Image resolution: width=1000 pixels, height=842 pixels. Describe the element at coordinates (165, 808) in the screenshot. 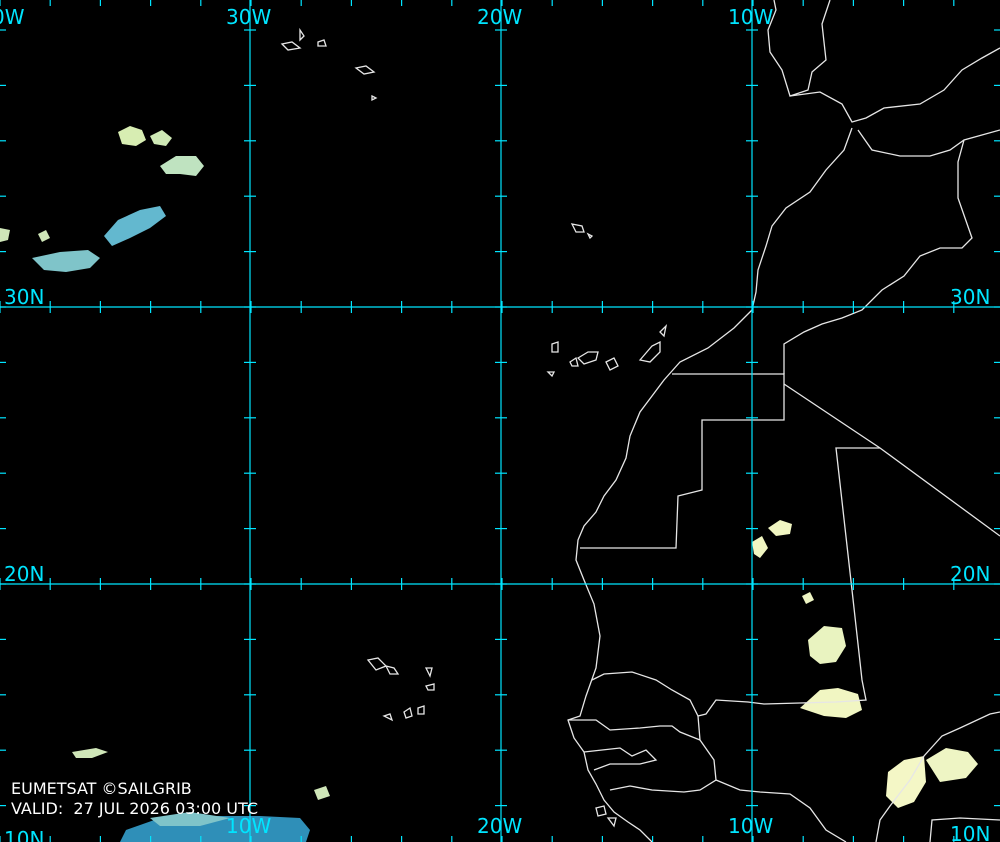

I see `valid-time: 27 JUL 2026 03:00 UTC` at that location.